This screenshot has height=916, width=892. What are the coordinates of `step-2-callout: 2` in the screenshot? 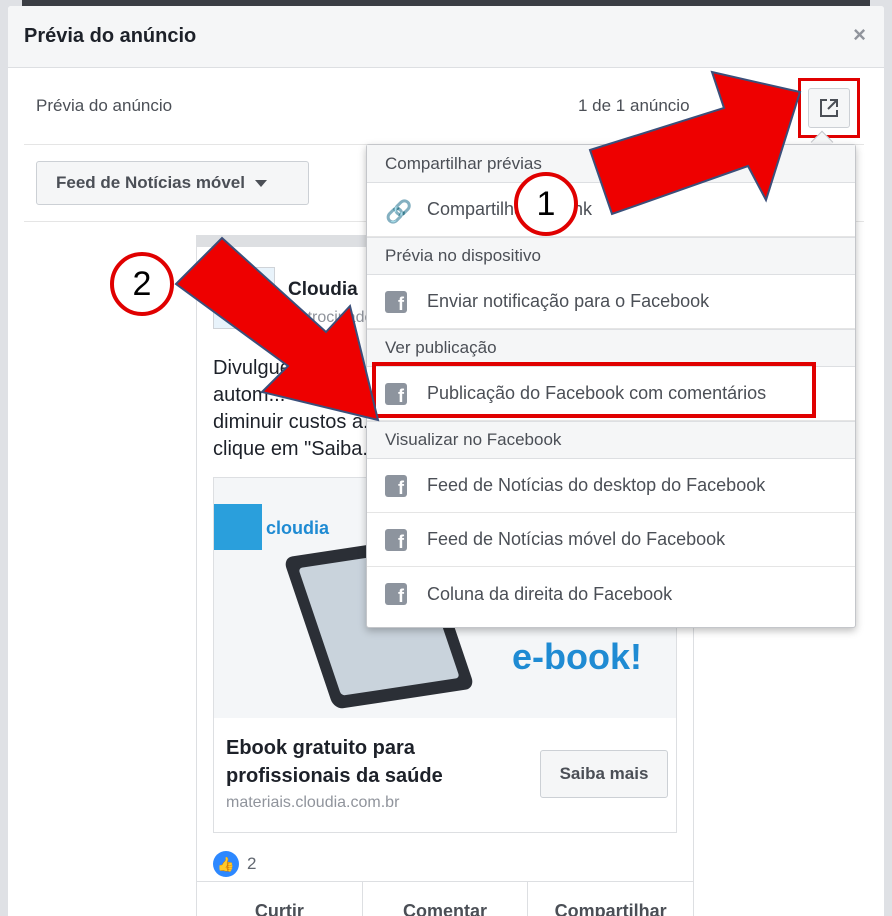 It's located at (142, 284).